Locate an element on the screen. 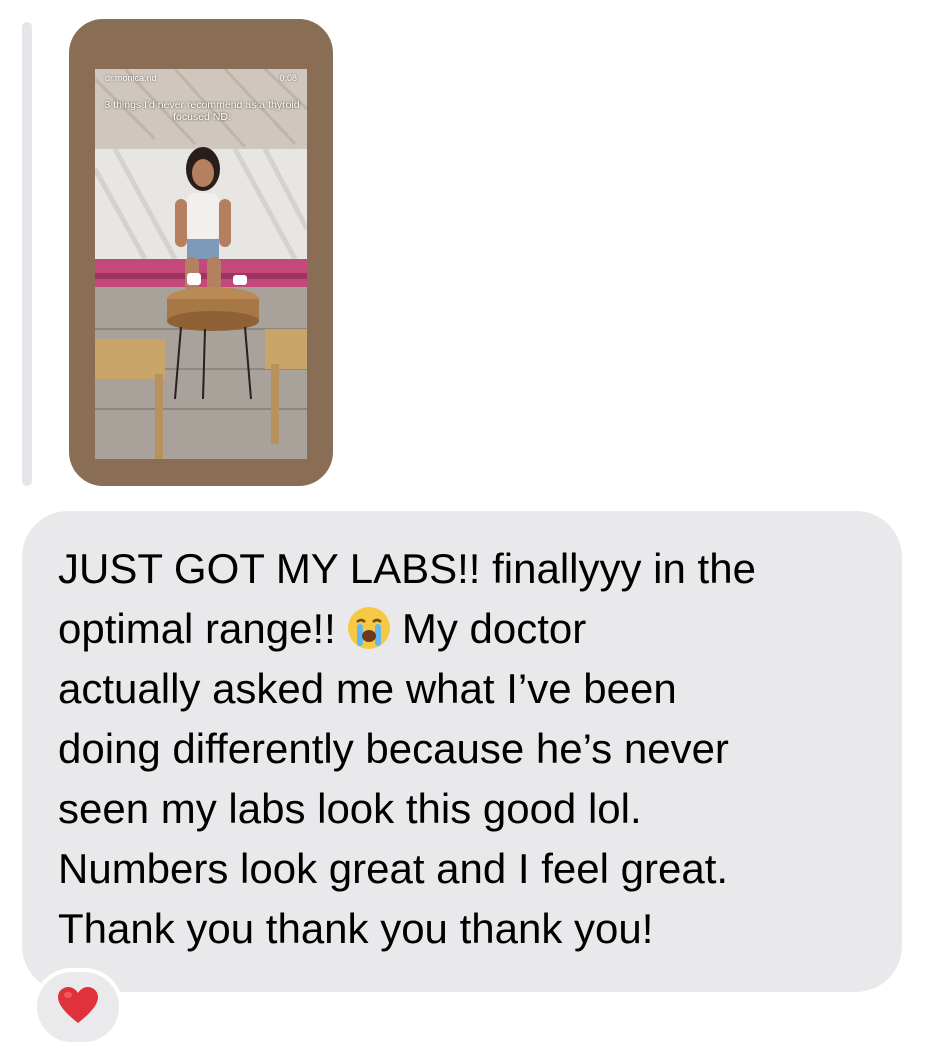  reaction-badge is located at coordinates (78, 1007).